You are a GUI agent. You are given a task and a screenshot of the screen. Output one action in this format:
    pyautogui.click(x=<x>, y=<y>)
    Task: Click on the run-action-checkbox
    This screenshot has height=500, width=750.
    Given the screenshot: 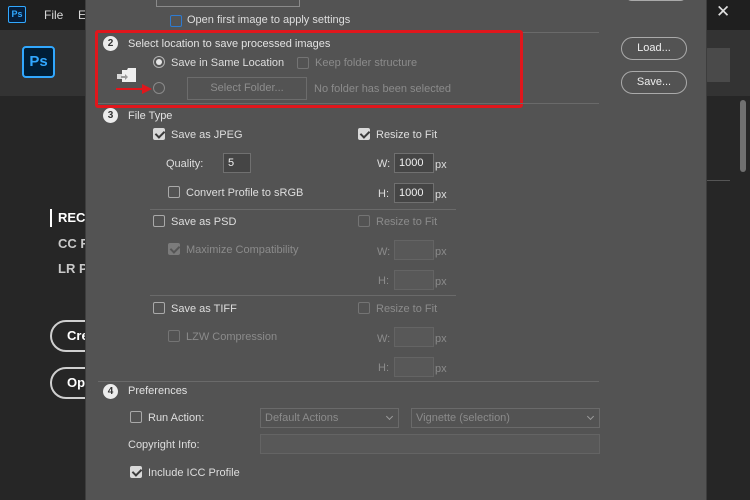 What is the action you would take?
    pyautogui.click(x=136, y=417)
    